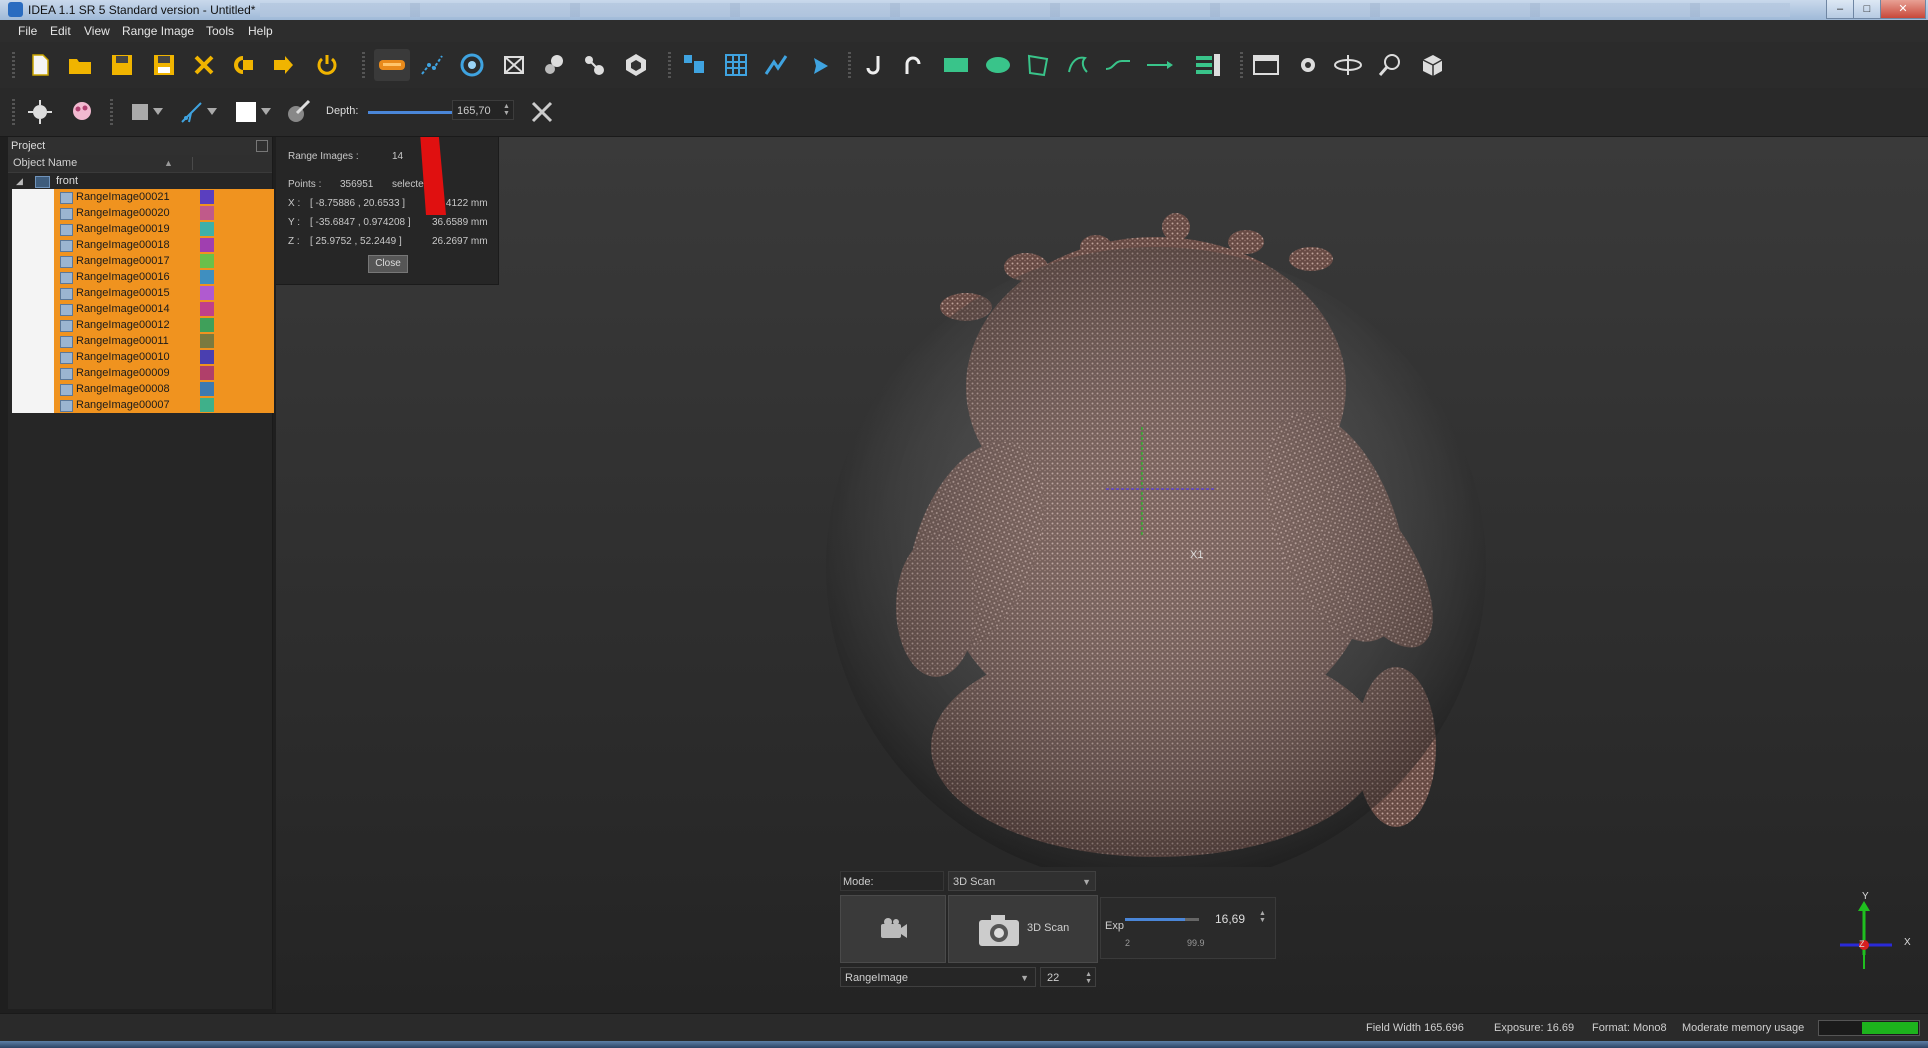 This screenshot has width=1928, height=1048. I want to click on arrow-line-icon, so click(1160, 65).